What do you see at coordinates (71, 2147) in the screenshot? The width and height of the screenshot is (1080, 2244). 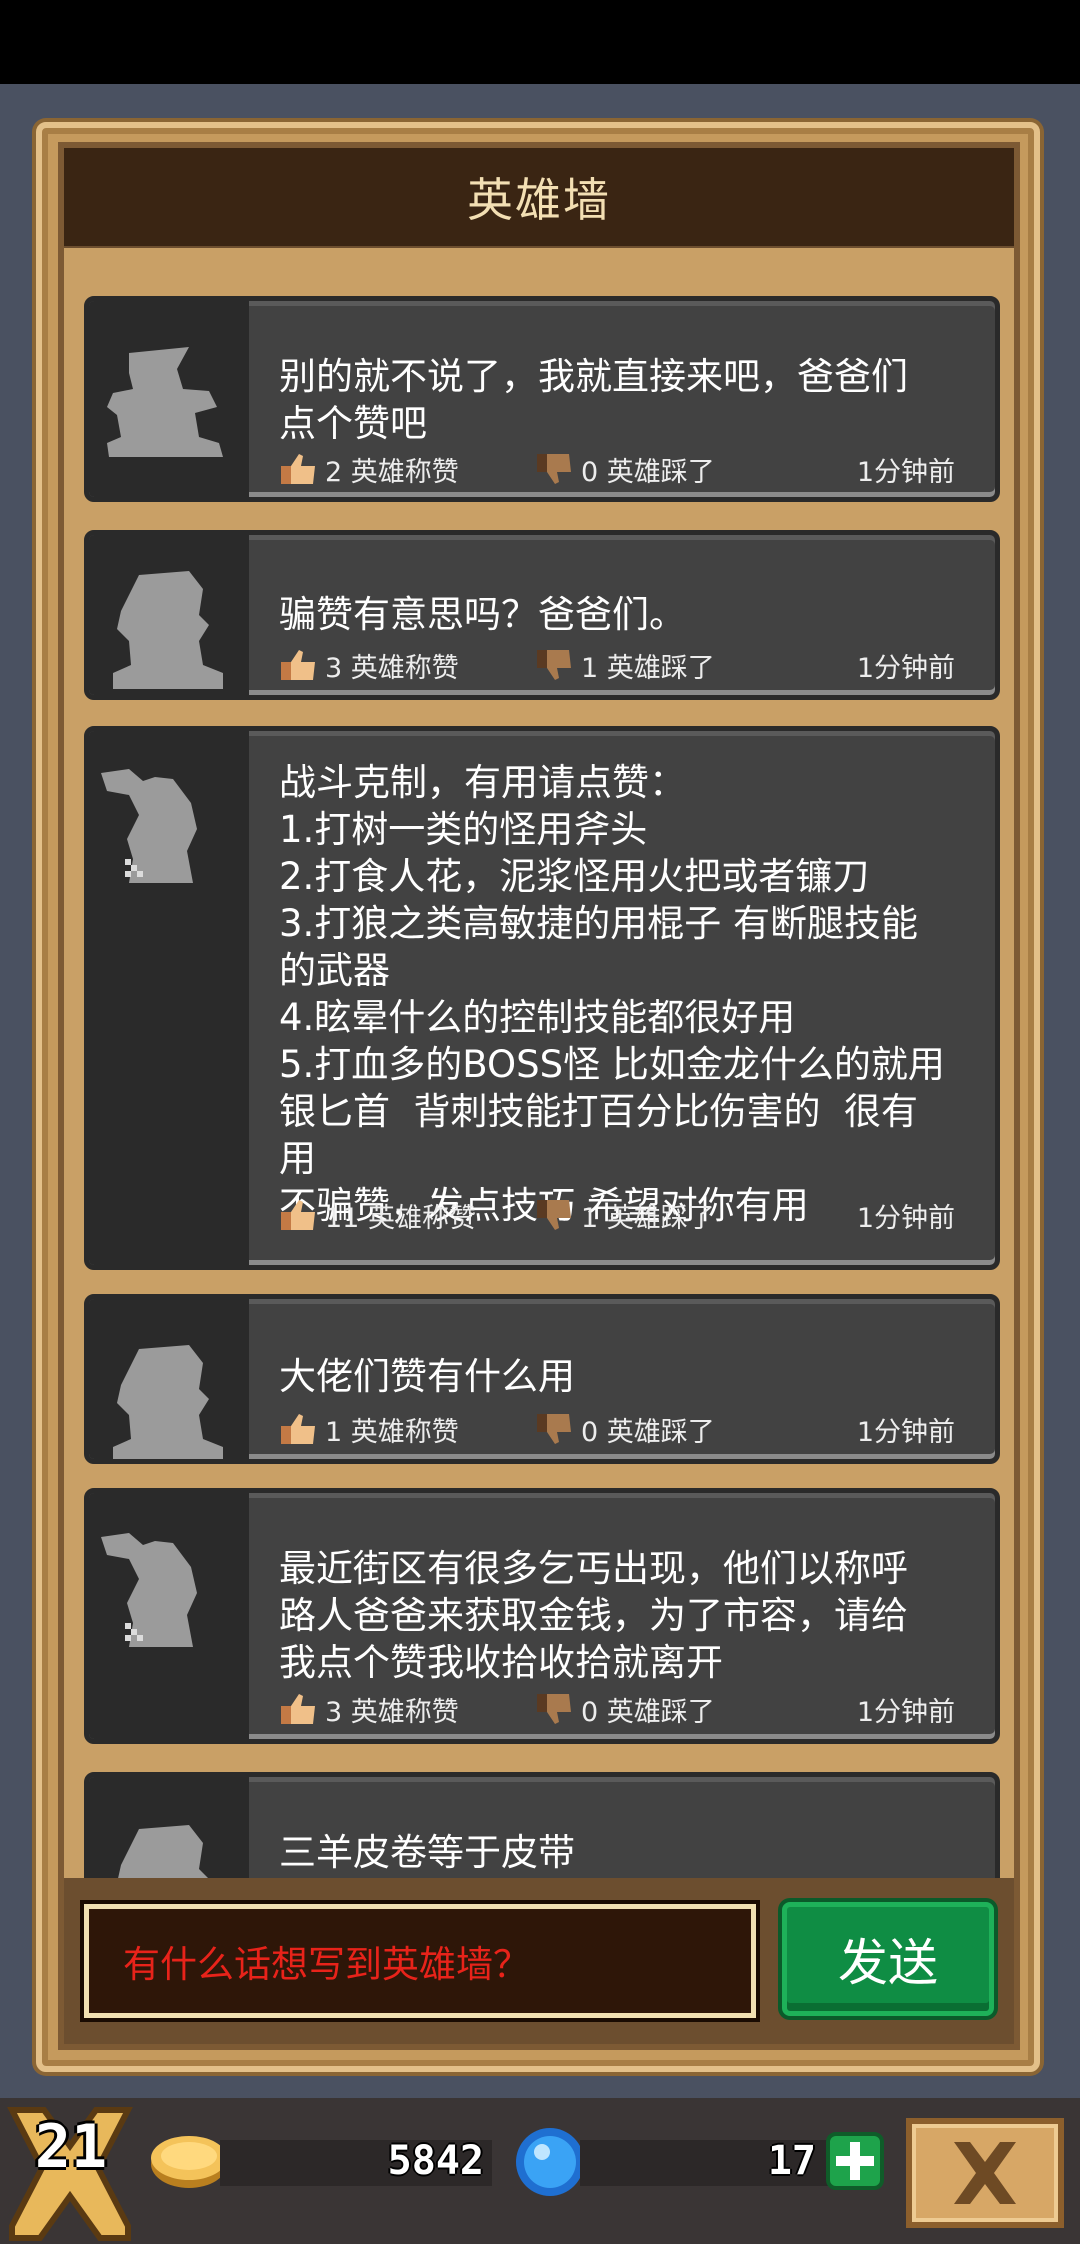 I see `player-level: 21` at bounding box center [71, 2147].